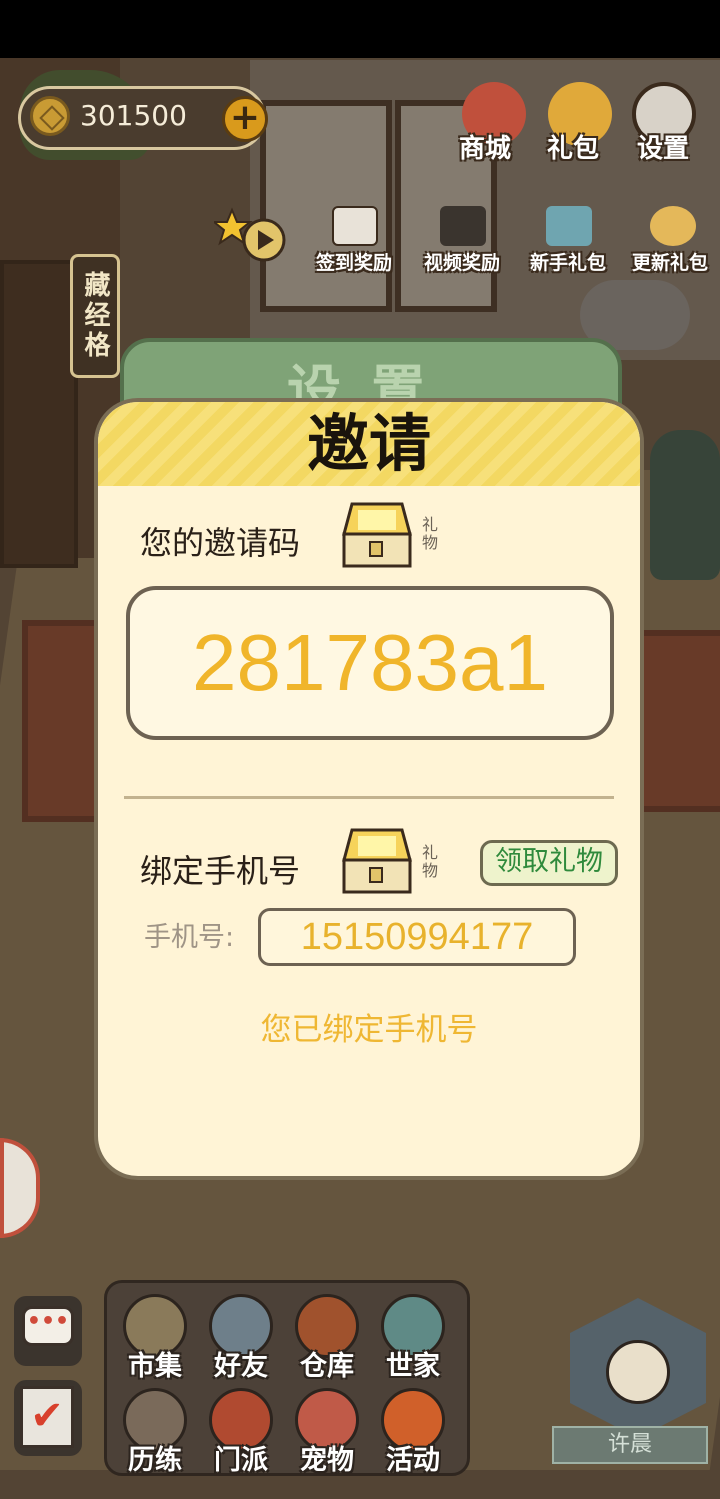 The width and height of the screenshot is (720, 1499). I want to click on calendar-icon, so click(355, 226).